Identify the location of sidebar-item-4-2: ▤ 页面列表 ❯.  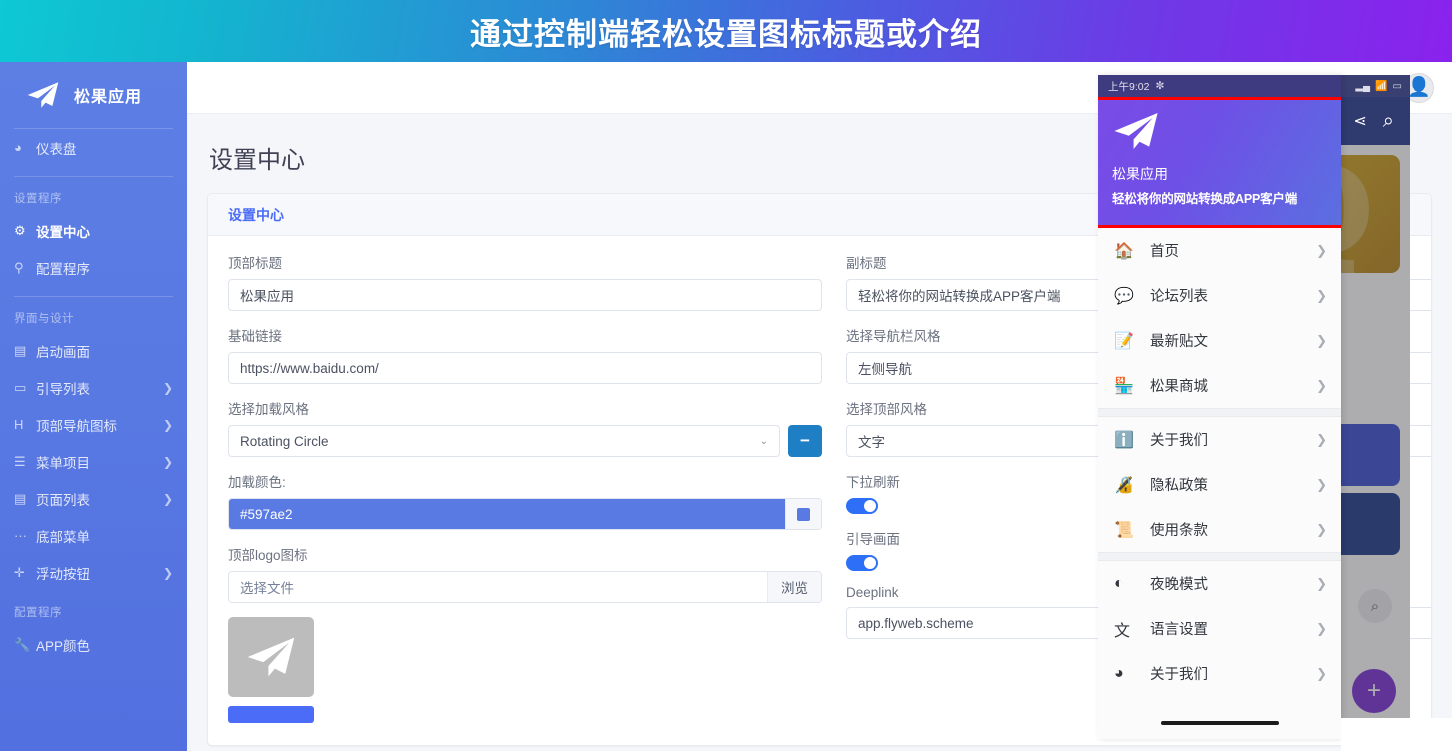
(93, 498).